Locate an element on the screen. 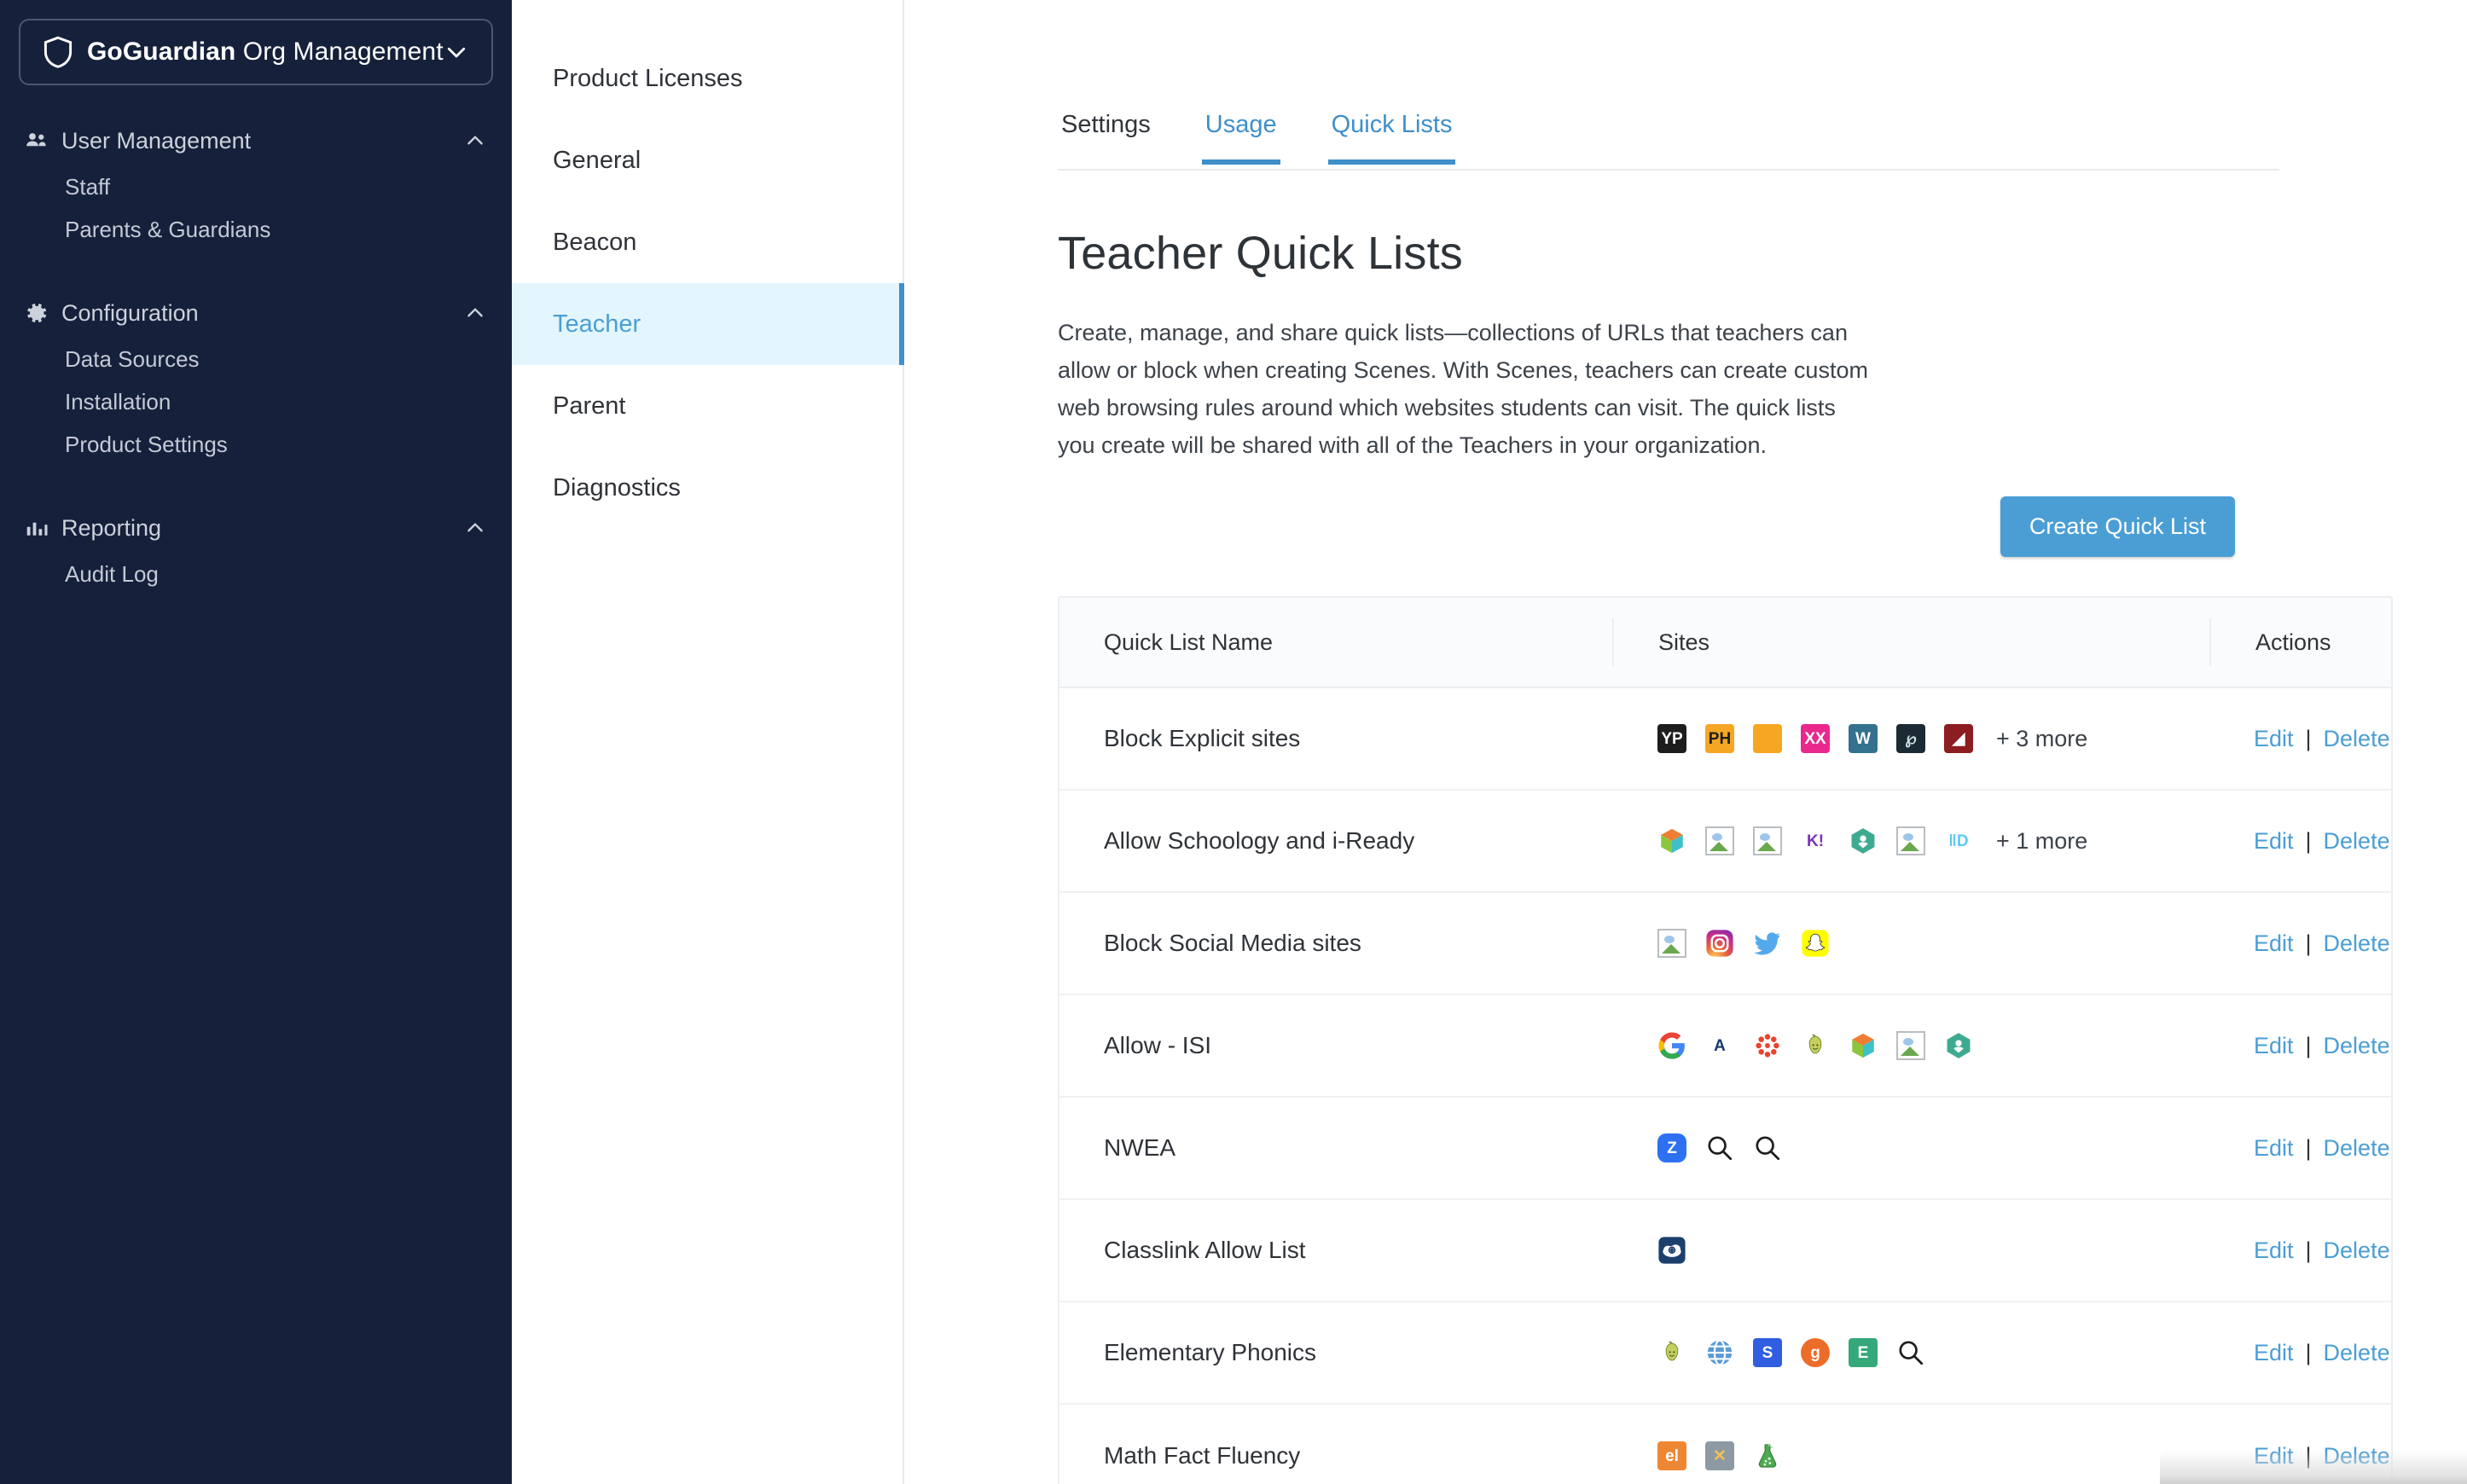 Image resolution: width=2467 pixels, height=1484 pixels. subnav-item-beacon: Beacon is located at coordinates (707, 242).